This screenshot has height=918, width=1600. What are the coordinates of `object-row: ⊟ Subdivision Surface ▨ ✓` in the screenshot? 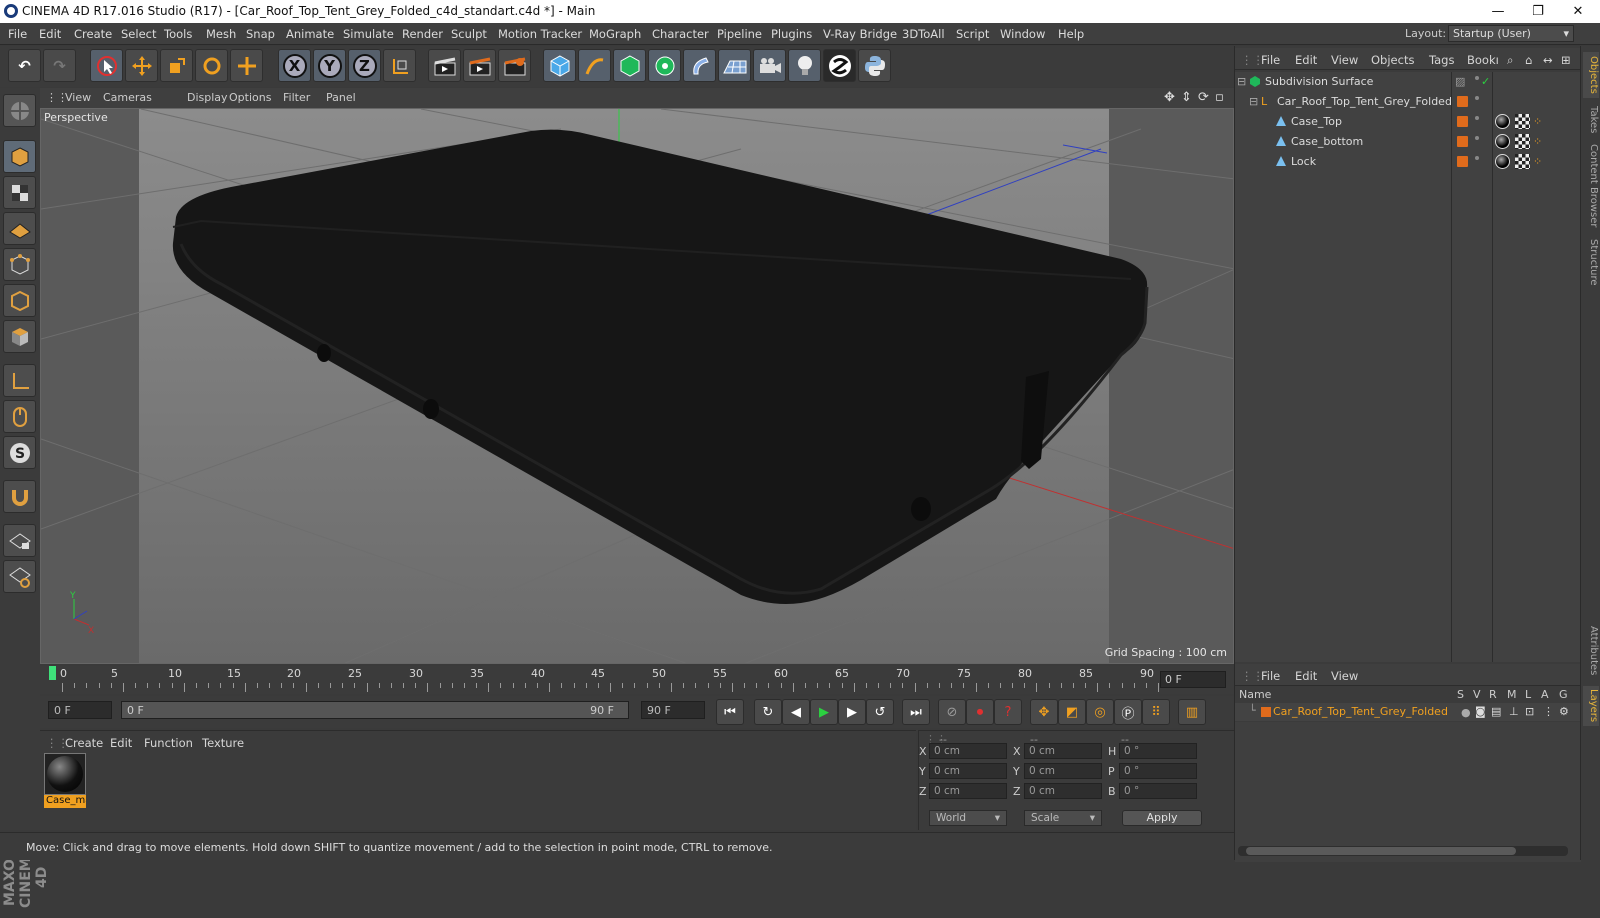 It's located at (1408, 82).